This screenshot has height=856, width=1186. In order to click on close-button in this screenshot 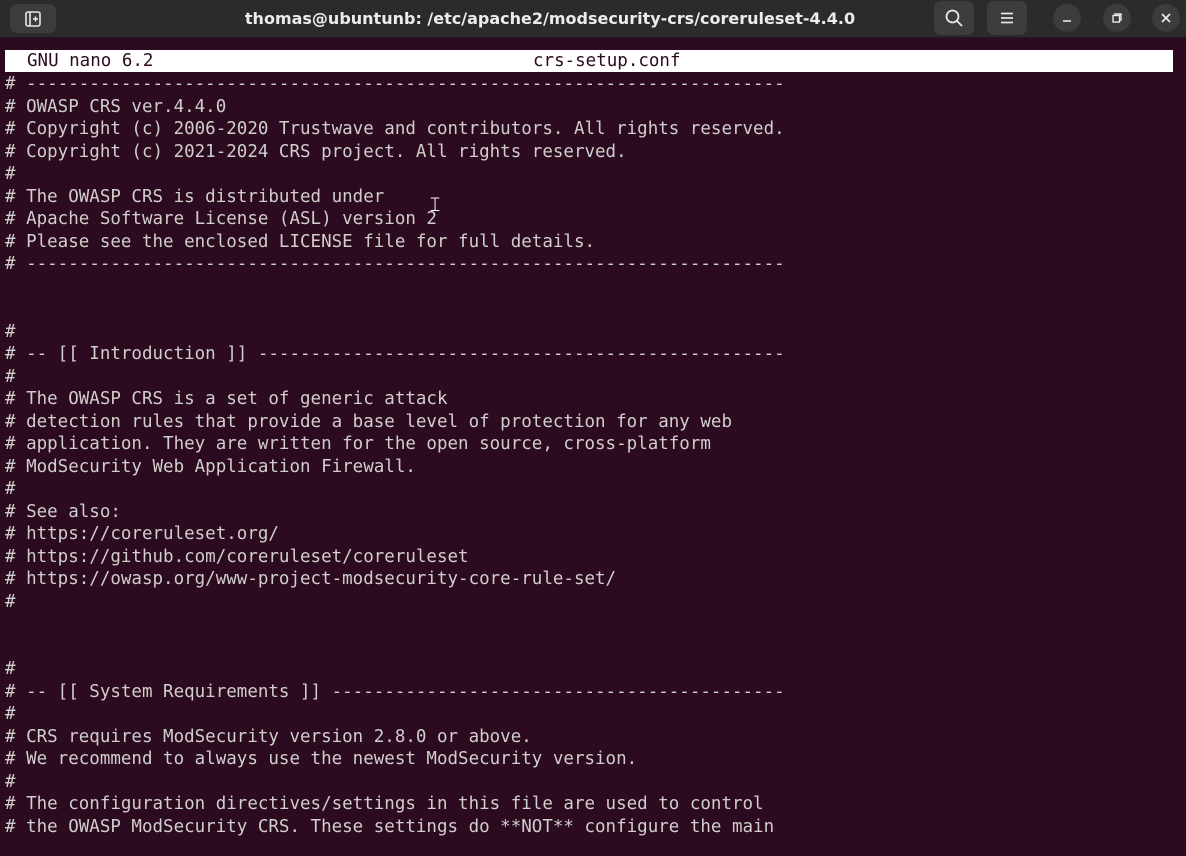, I will do `click(1166, 18)`.